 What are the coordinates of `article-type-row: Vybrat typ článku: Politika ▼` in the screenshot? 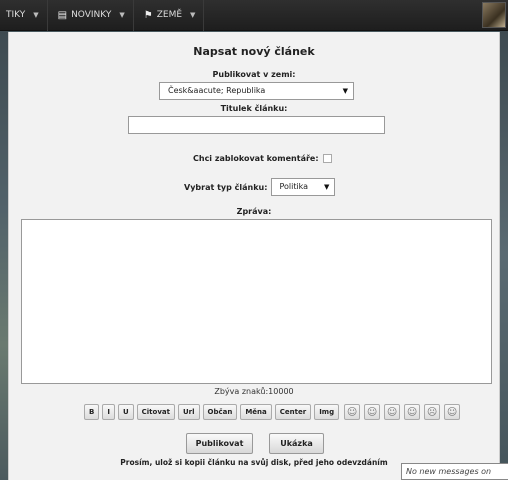 It's located at (260, 187).